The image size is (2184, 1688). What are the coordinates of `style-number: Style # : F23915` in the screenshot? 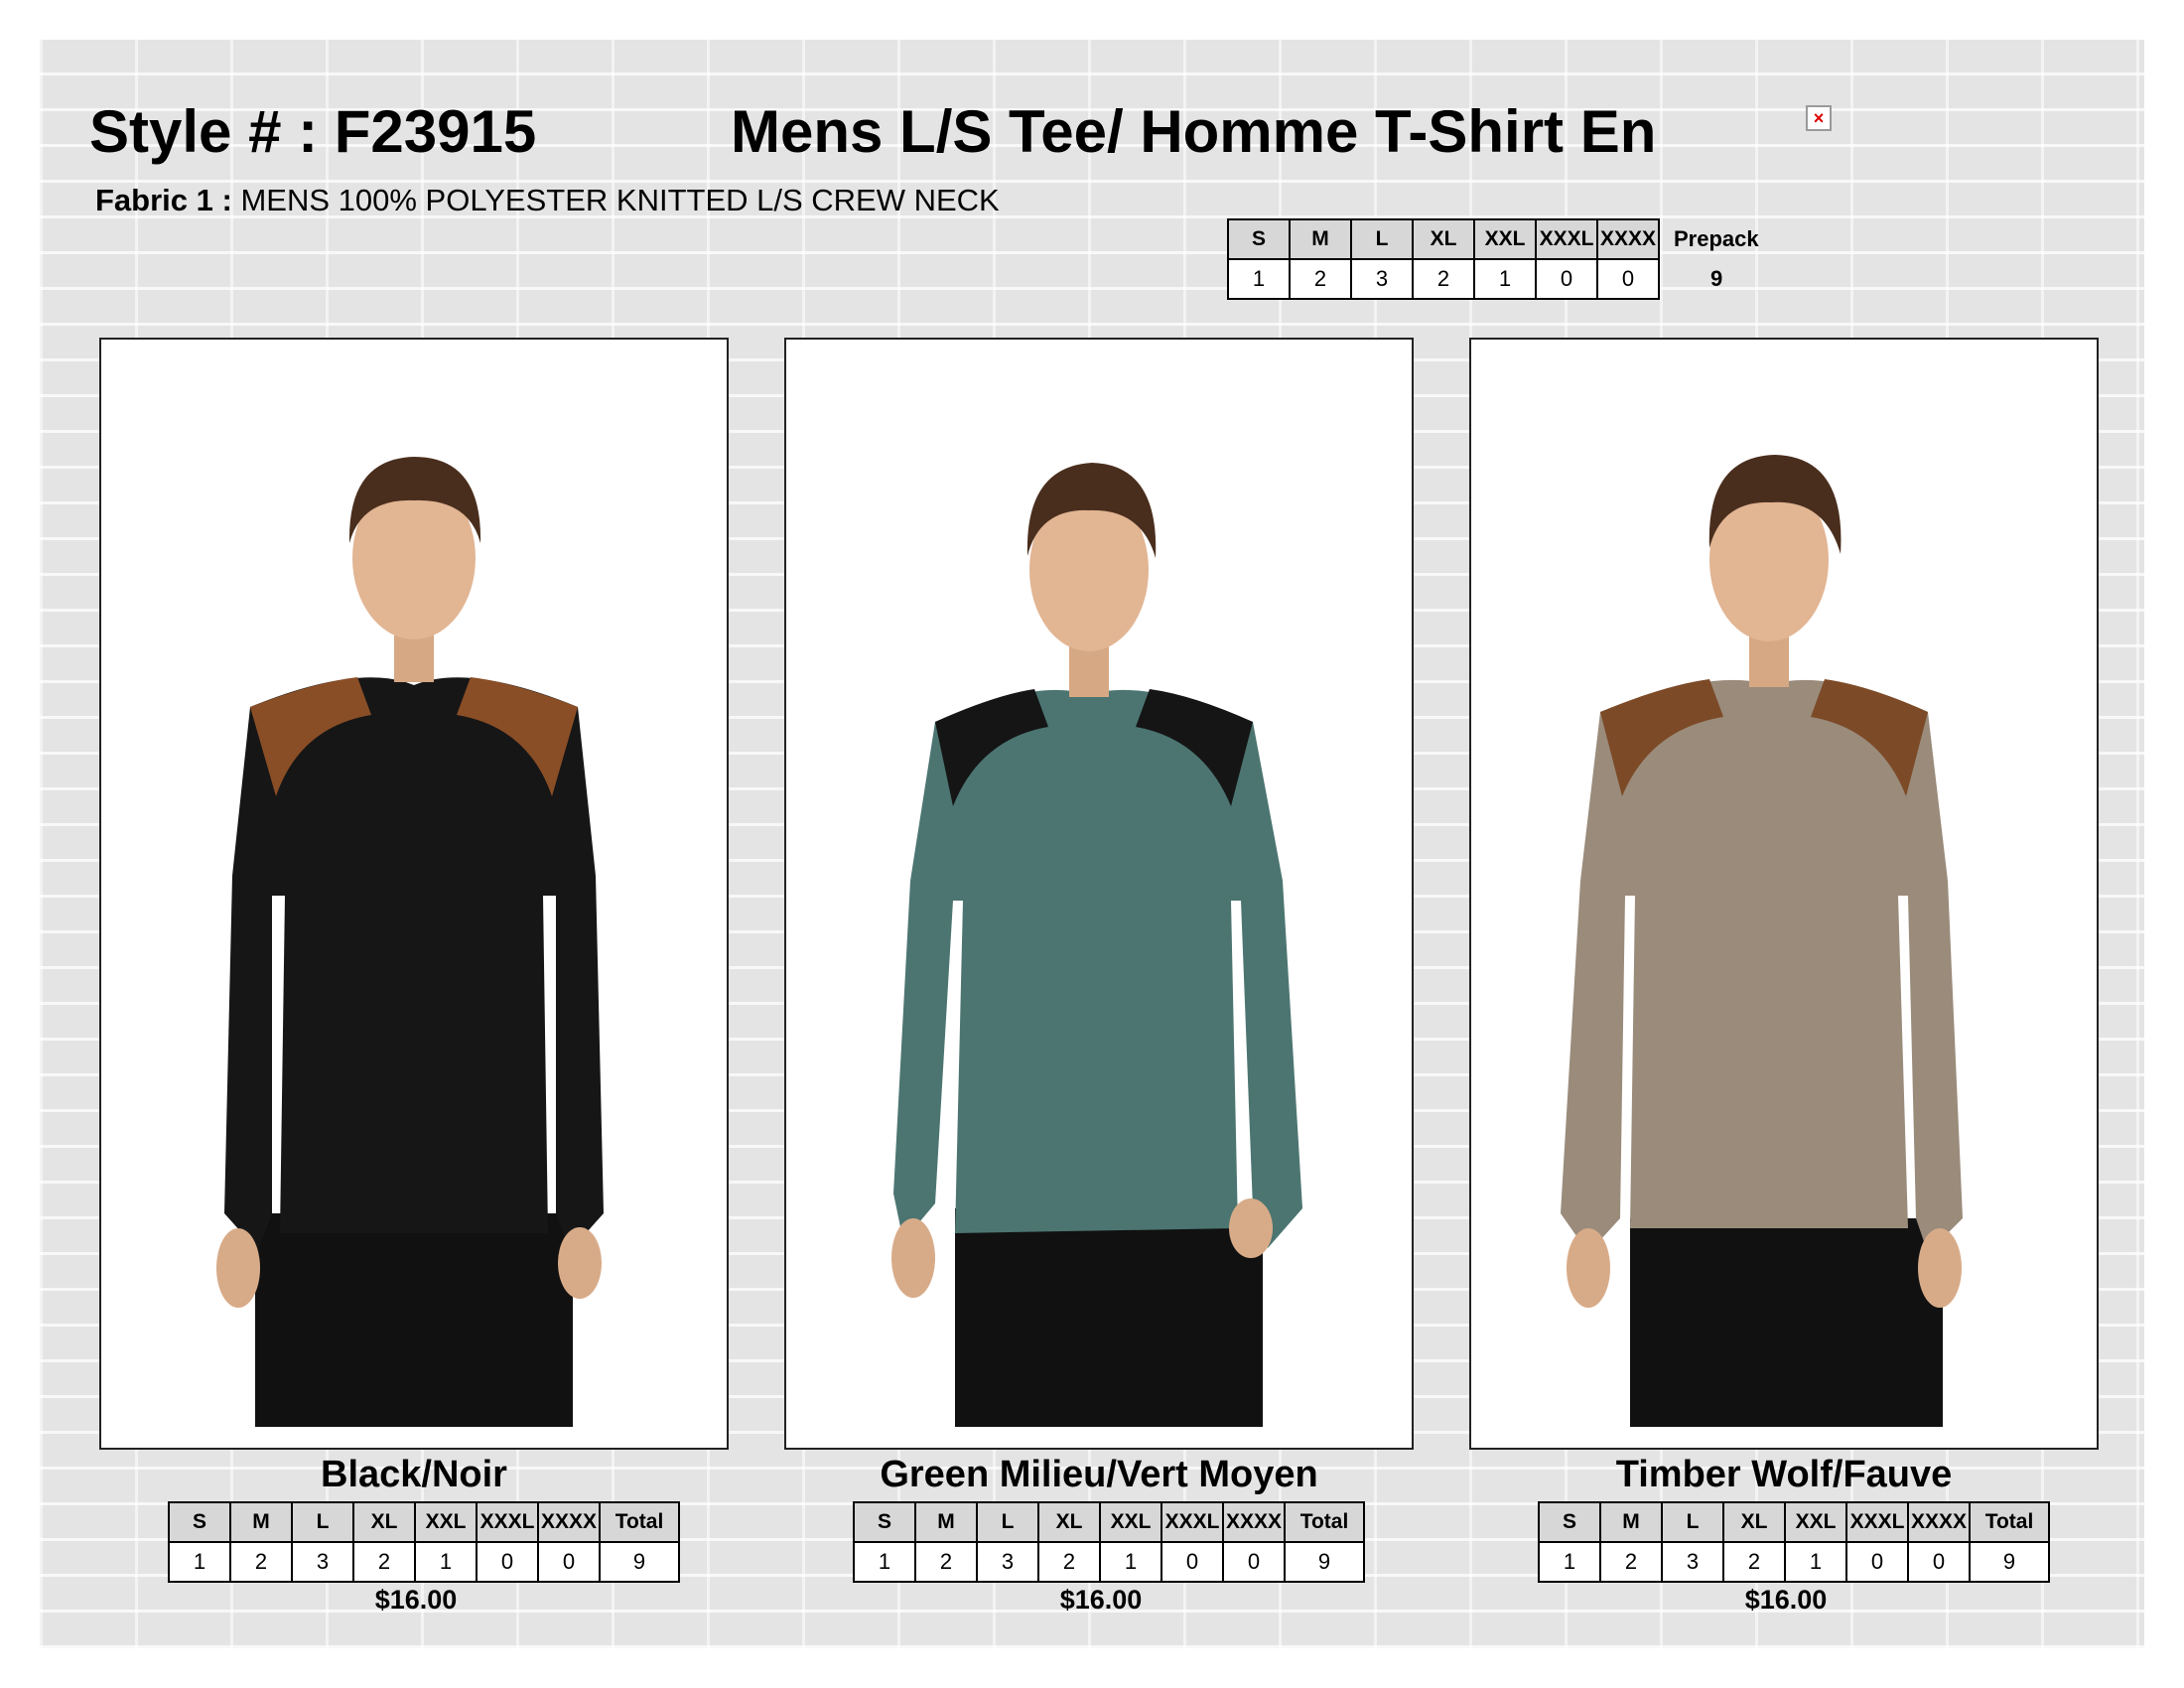 It's located at (313, 131).